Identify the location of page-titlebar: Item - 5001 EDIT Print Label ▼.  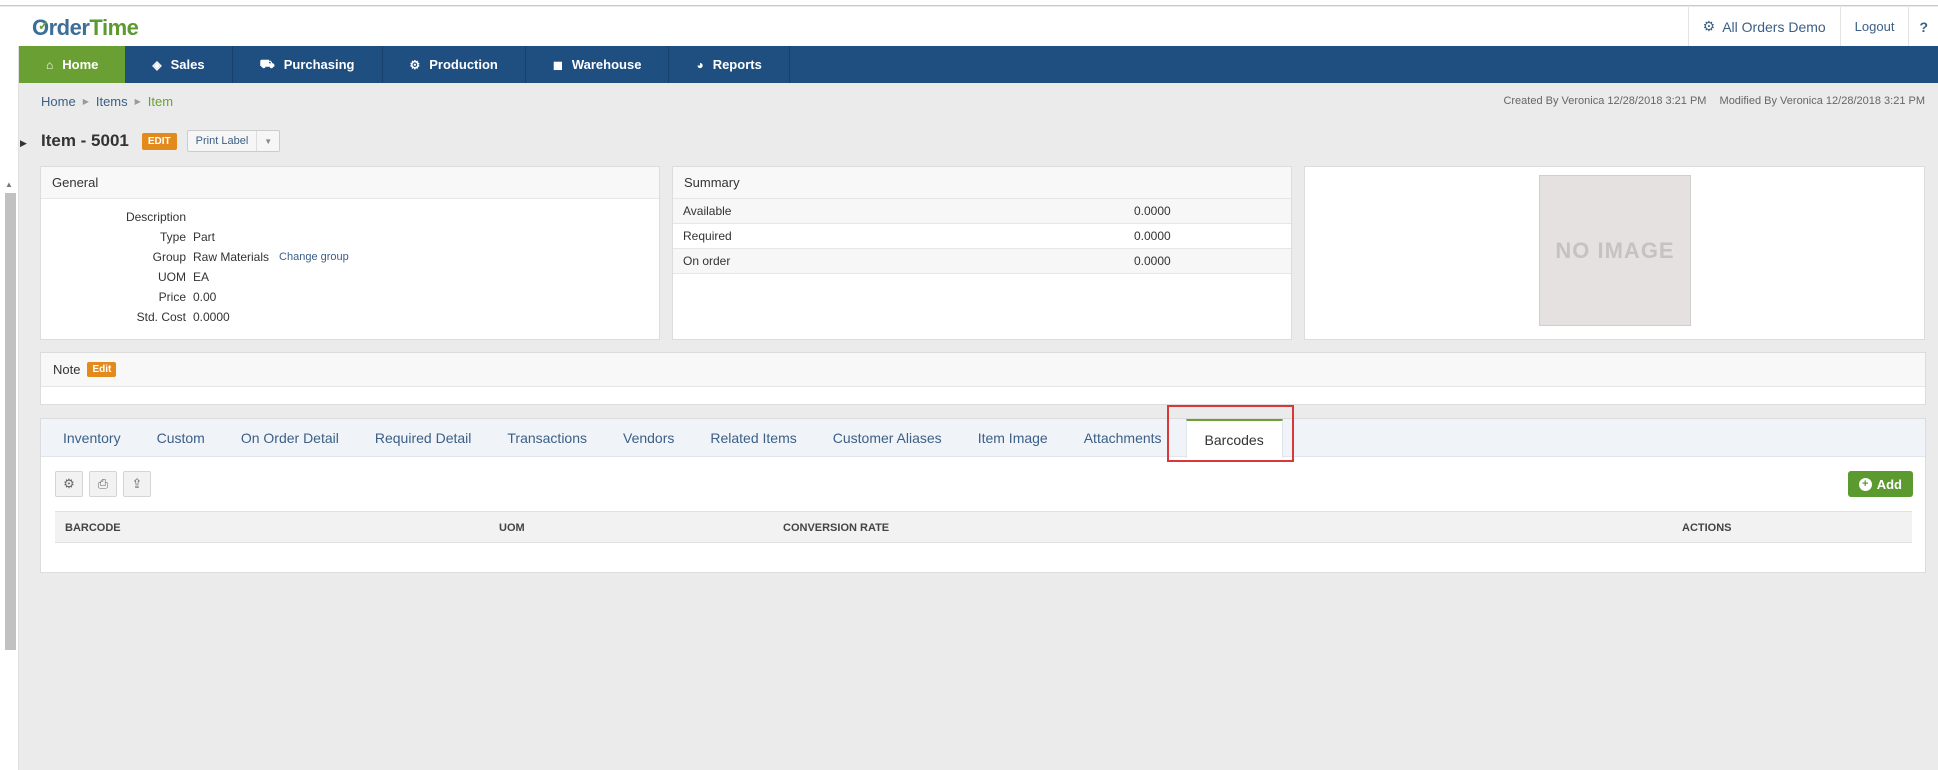
(161, 141).